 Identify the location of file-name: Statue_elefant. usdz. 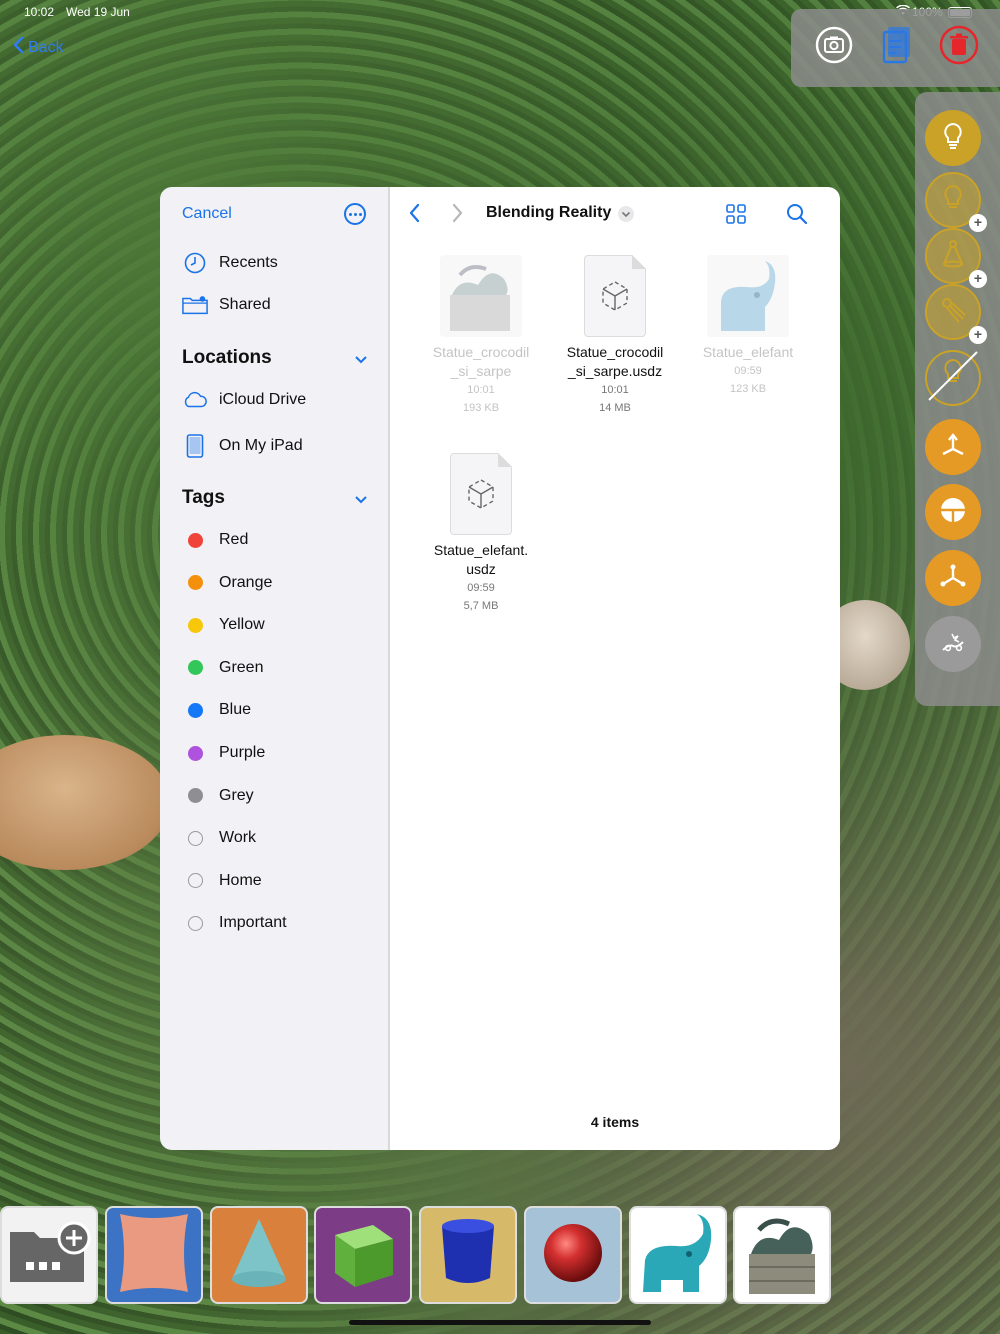
(481, 559).